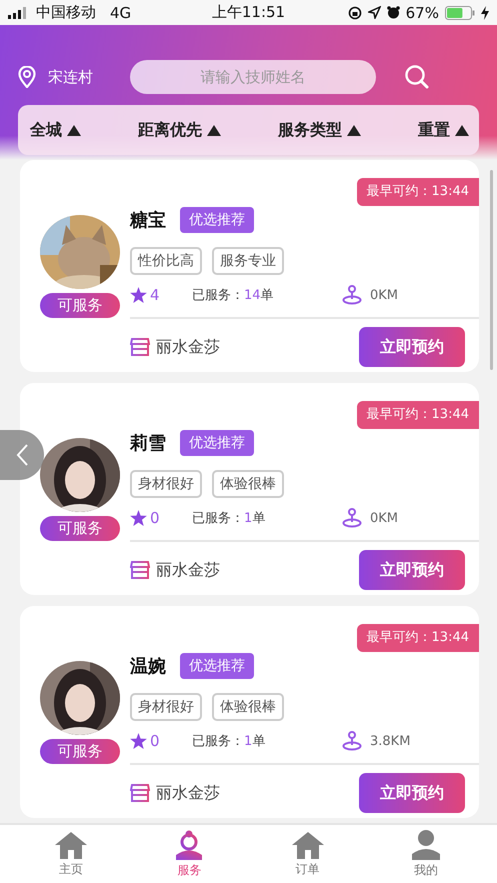 The width and height of the screenshot is (497, 883). What do you see at coordinates (248, 261) in the screenshot?
I see `feature-tag: 服务专业` at bounding box center [248, 261].